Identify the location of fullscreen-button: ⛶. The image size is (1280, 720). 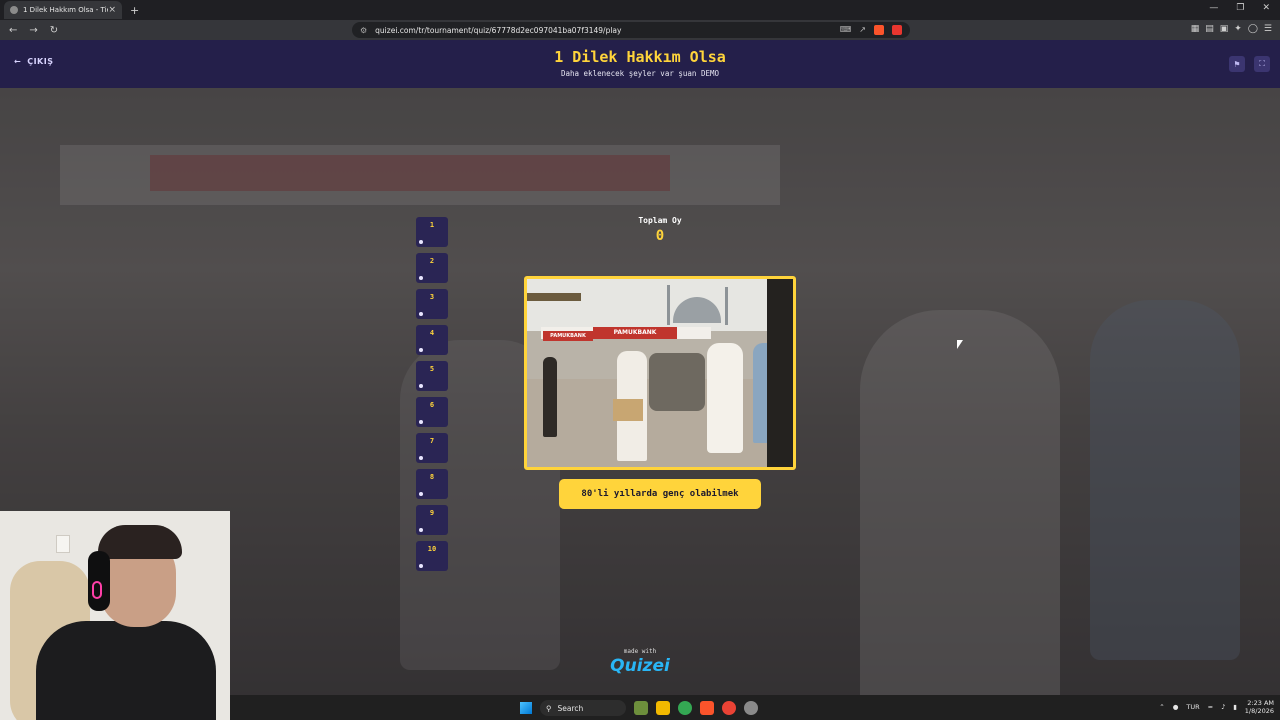
(1262, 64).